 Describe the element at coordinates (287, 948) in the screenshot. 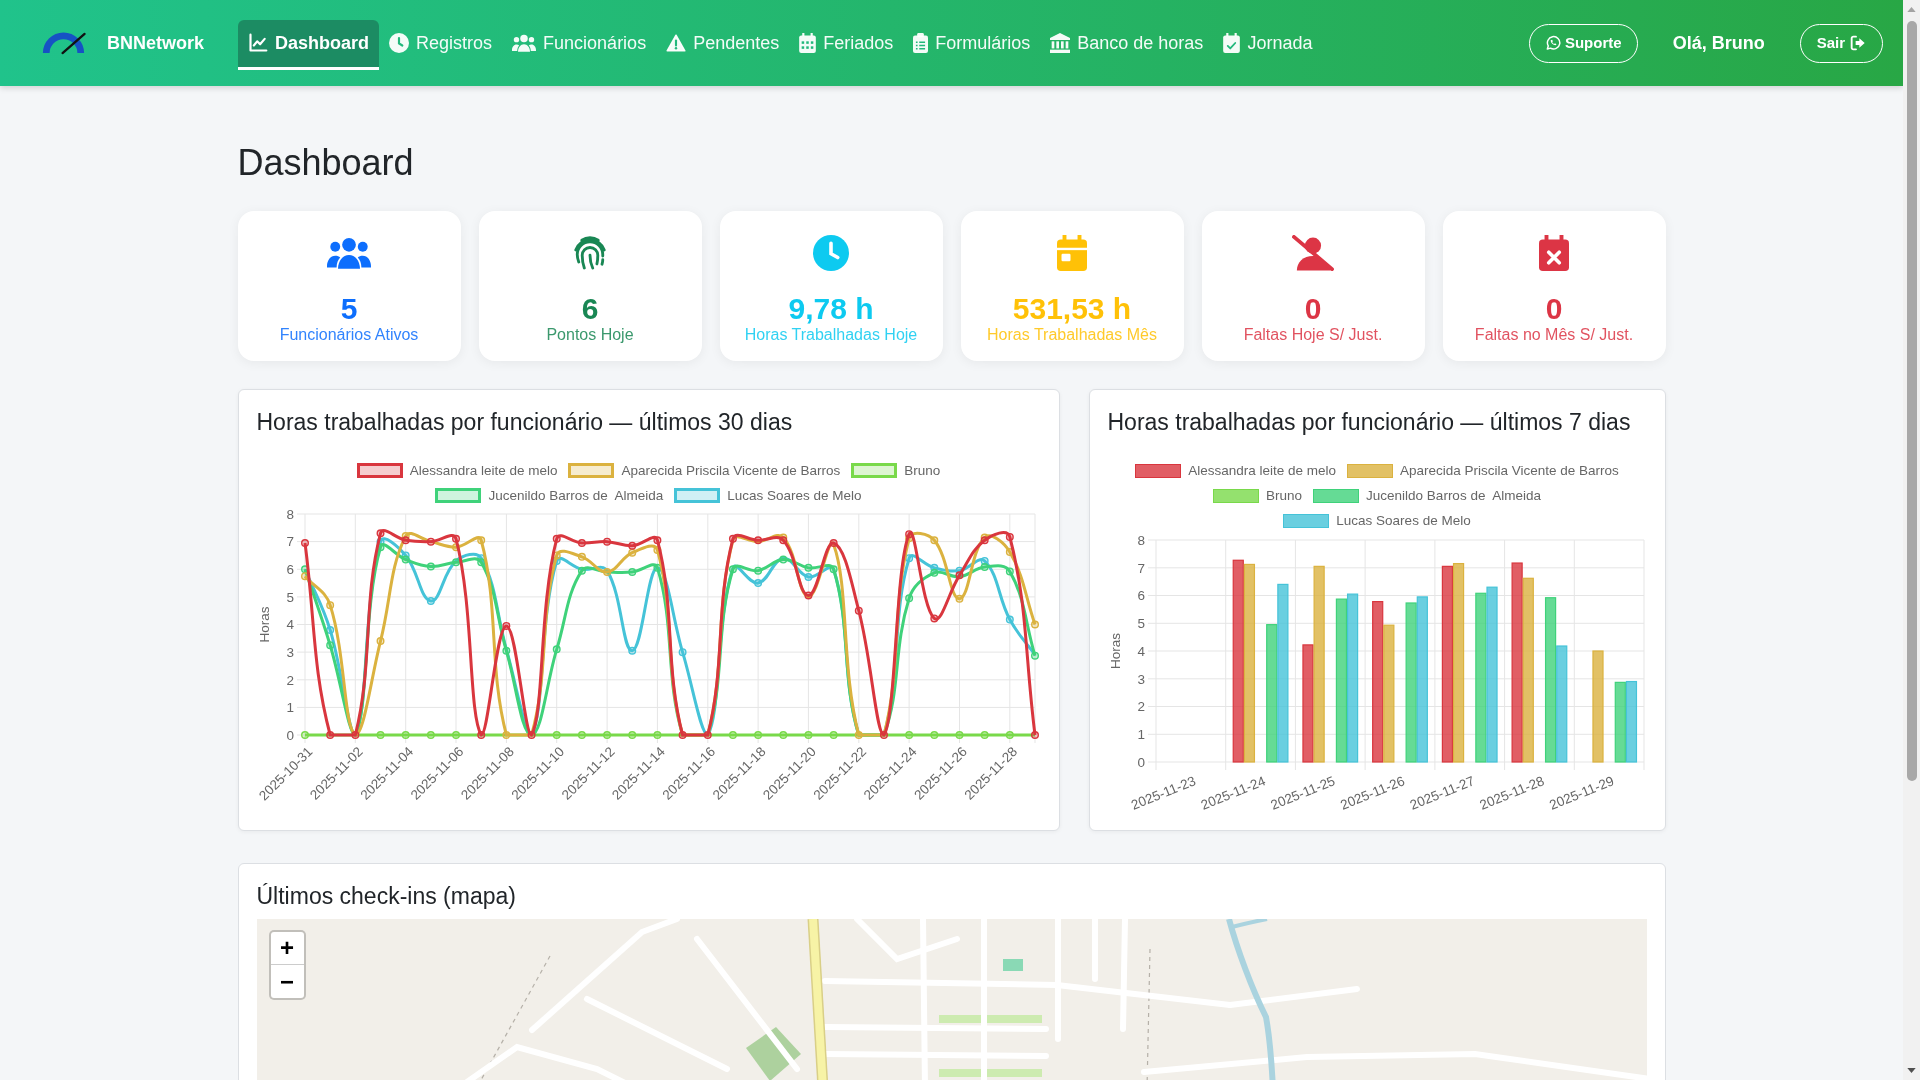

I see `zoom-in-button: +` at that location.